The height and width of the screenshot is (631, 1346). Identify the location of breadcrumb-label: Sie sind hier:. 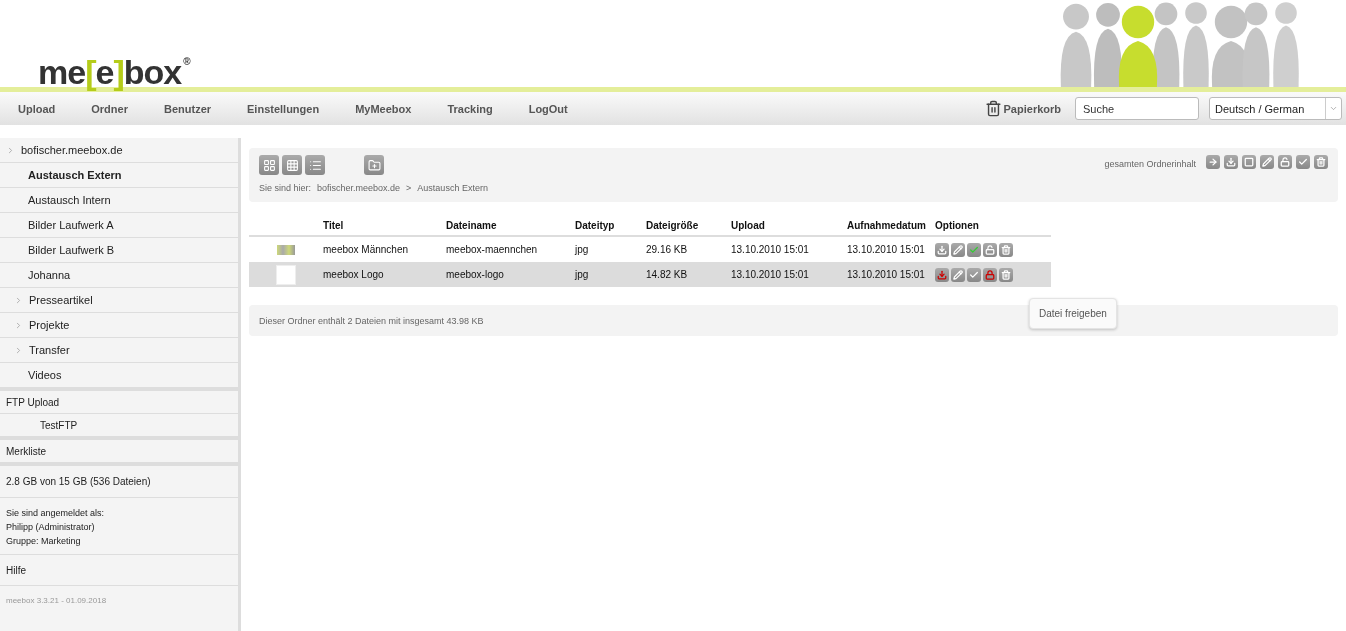
(285, 188).